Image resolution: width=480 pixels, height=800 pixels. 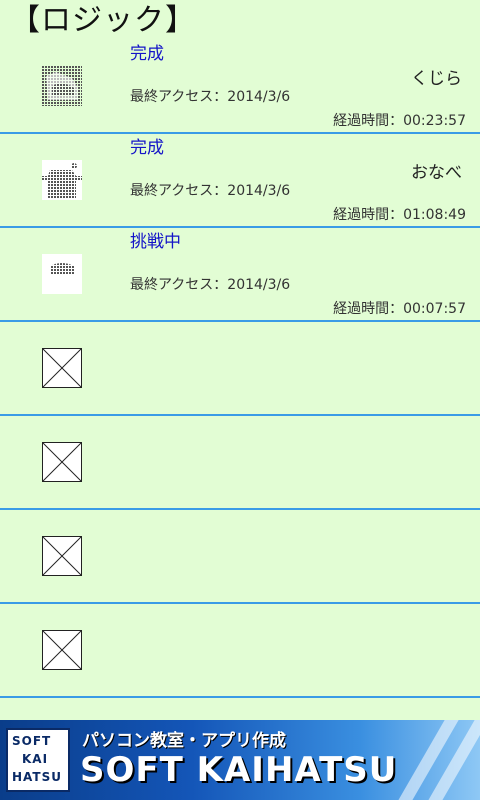 What do you see at coordinates (436, 173) in the screenshot?
I see `puzzle-name: おなべ` at bounding box center [436, 173].